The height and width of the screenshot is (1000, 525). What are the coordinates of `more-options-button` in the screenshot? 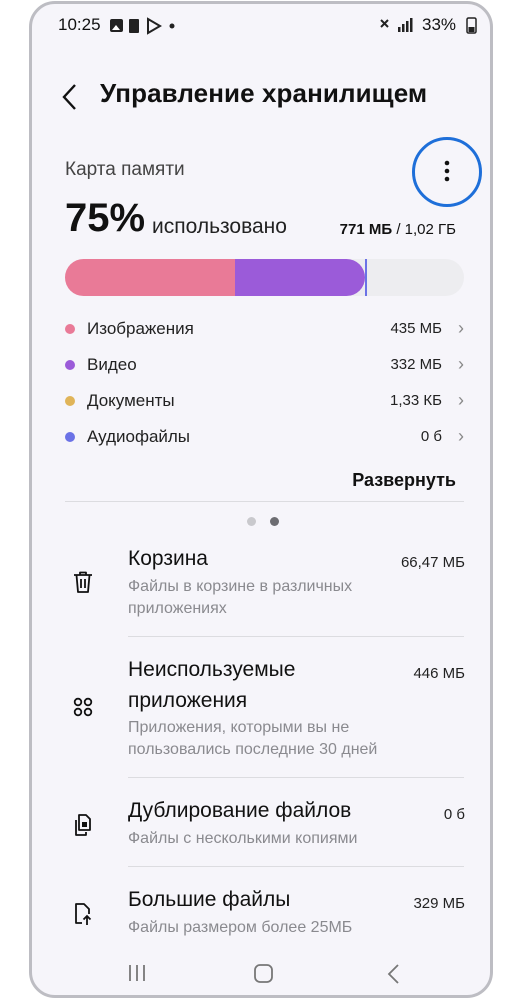 It's located at (447, 172).